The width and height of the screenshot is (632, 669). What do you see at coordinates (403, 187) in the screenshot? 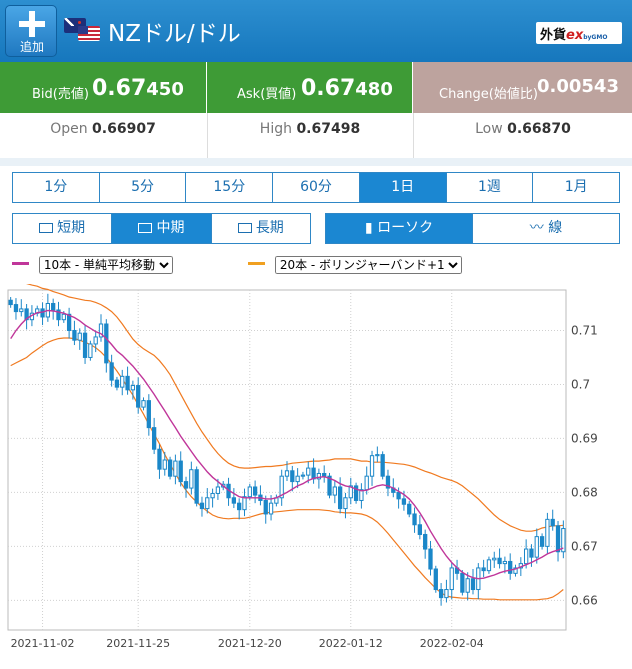
I see `timeframe-1day: 1日` at bounding box center [403, 187].